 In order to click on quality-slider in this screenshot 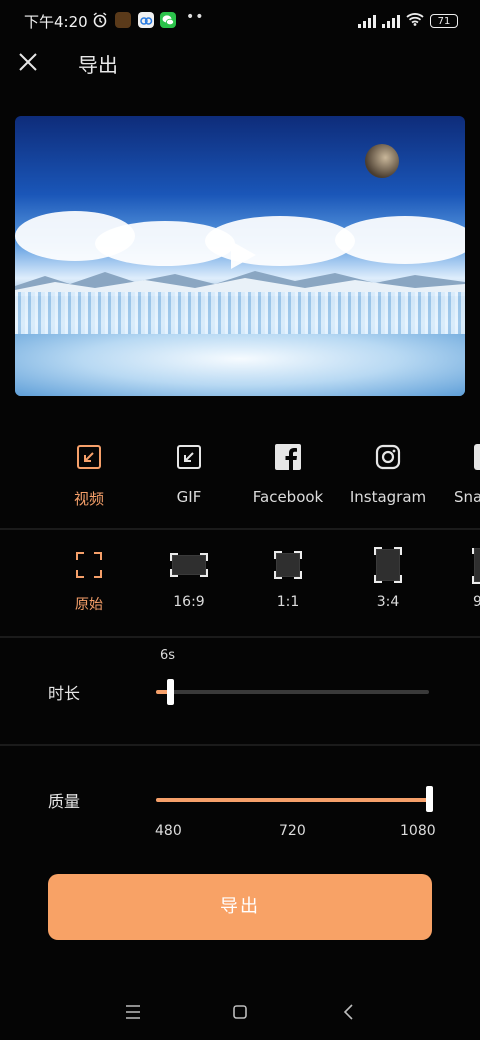, I will do `click(292, 800)`.